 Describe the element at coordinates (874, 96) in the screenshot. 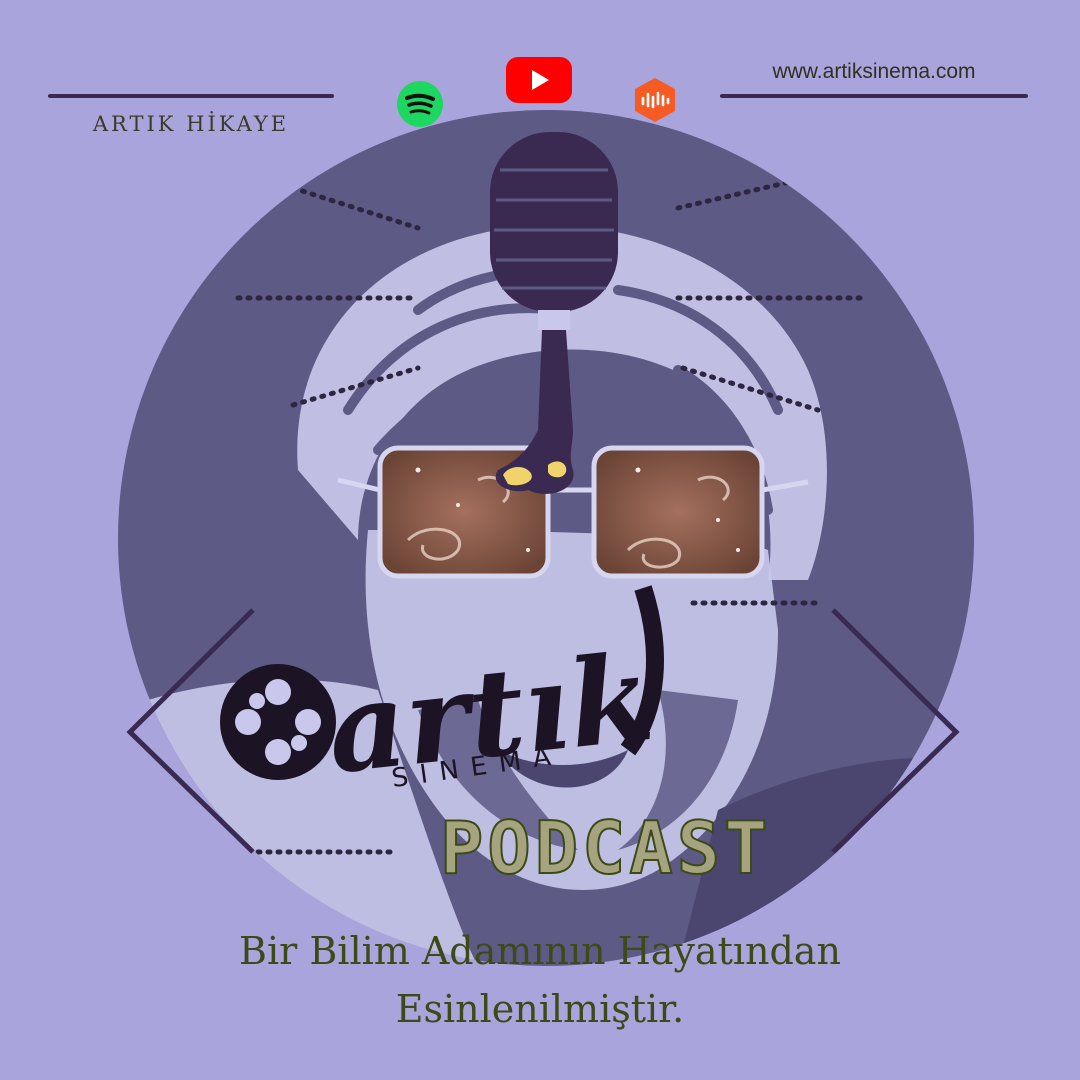

I see `header-divider-right` at that location.